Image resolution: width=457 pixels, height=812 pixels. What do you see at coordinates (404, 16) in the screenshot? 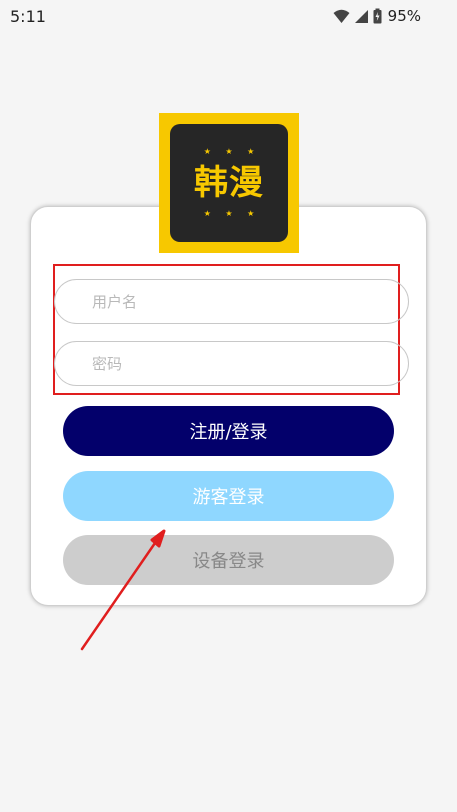
I see `battery-percentage: 95%` at bounding box center [404, 16].